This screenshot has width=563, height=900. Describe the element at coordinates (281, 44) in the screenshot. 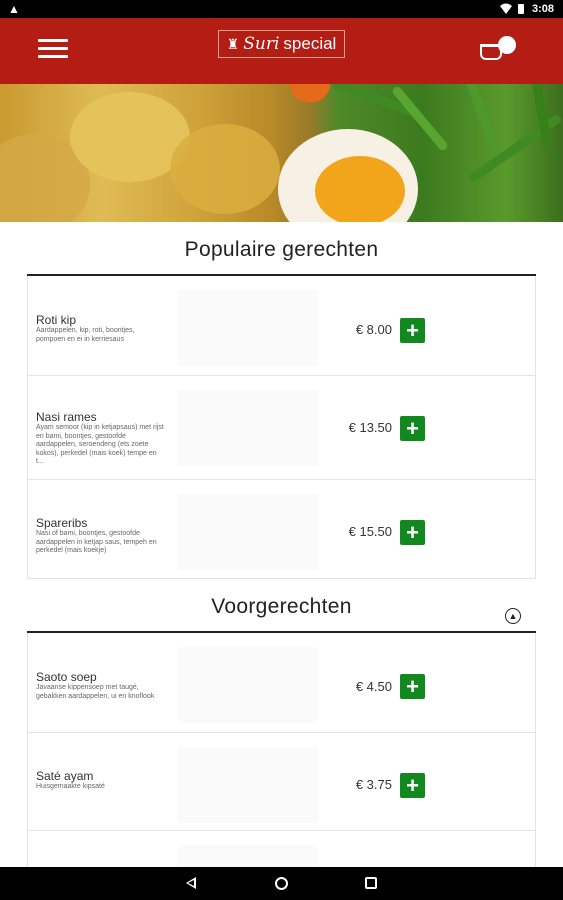

I see `brand-logo: ♜ Suri special` at that location.